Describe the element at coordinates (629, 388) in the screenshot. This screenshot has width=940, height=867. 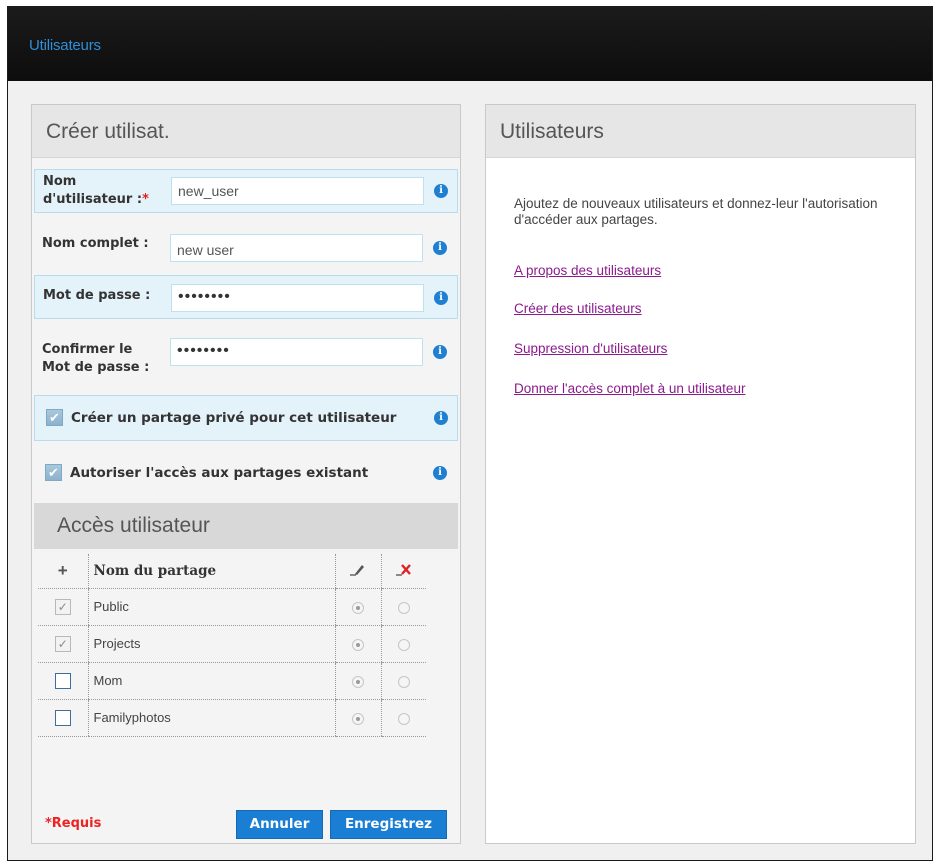
I see `link-full-access: Donner l'accès complet à un utilisateur` at that location.